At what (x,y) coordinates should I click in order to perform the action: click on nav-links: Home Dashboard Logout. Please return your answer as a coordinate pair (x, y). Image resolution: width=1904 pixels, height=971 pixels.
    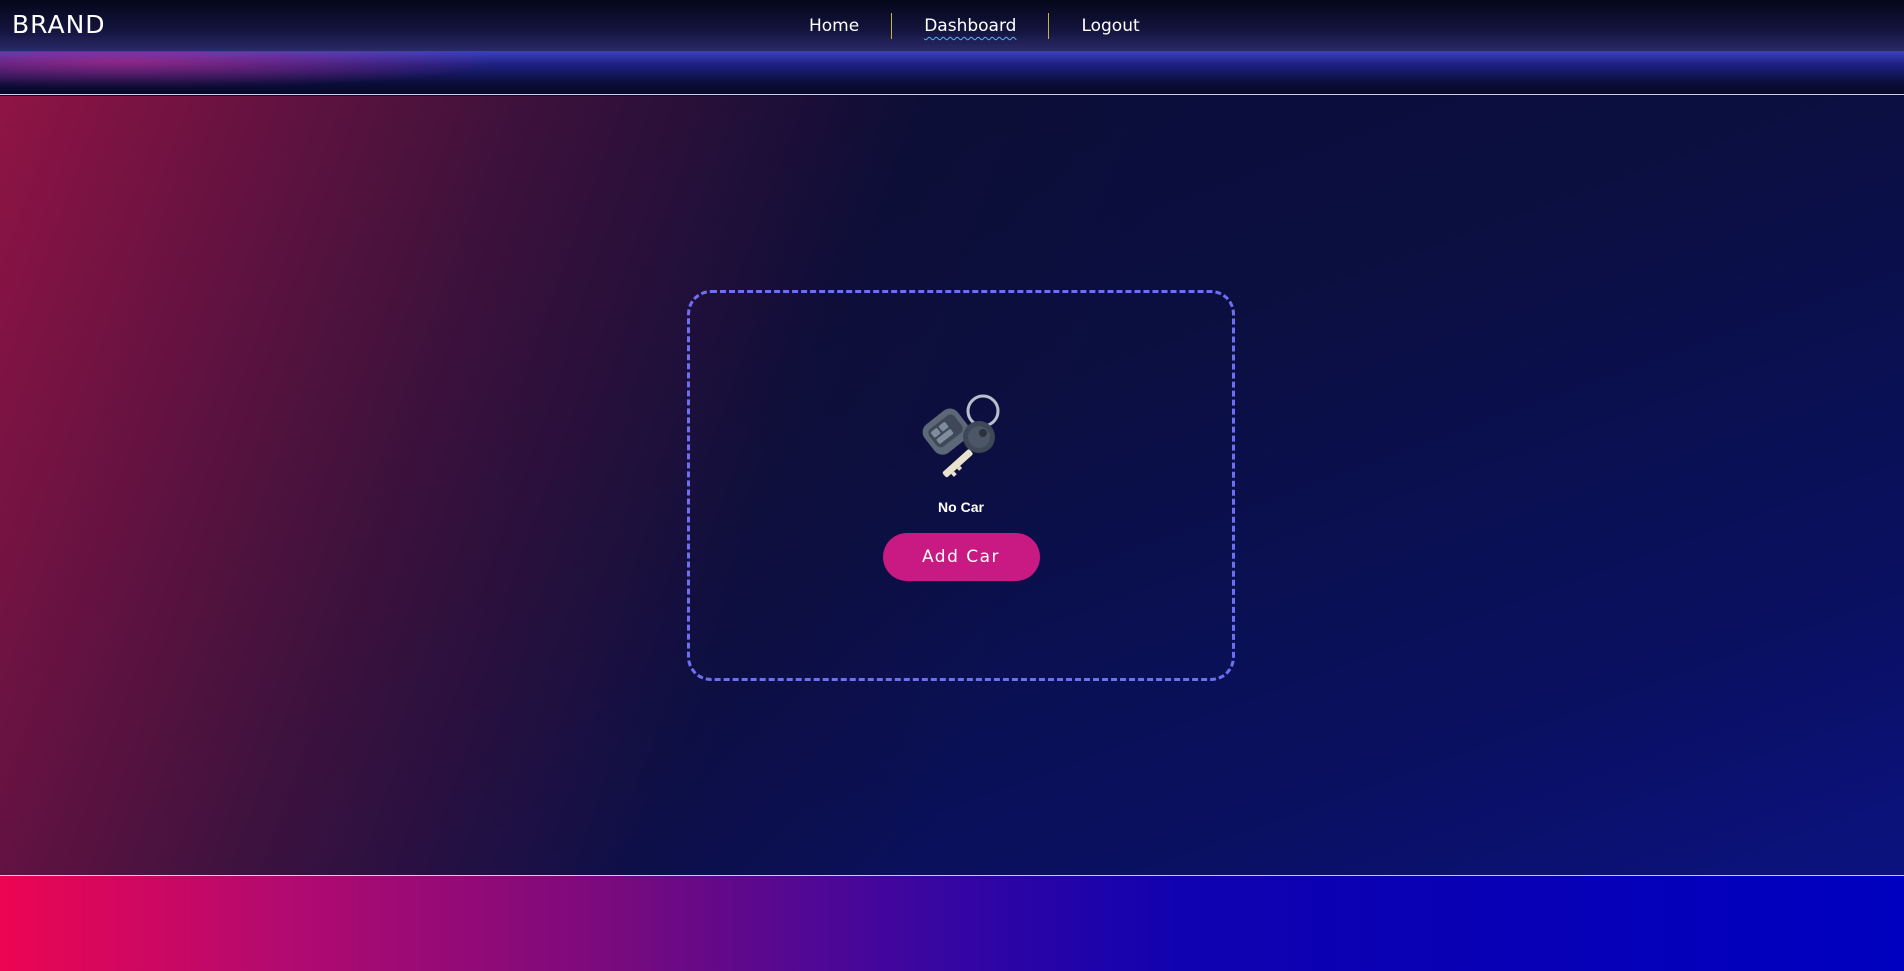
    Looking at the image, I should click on (974, 26).